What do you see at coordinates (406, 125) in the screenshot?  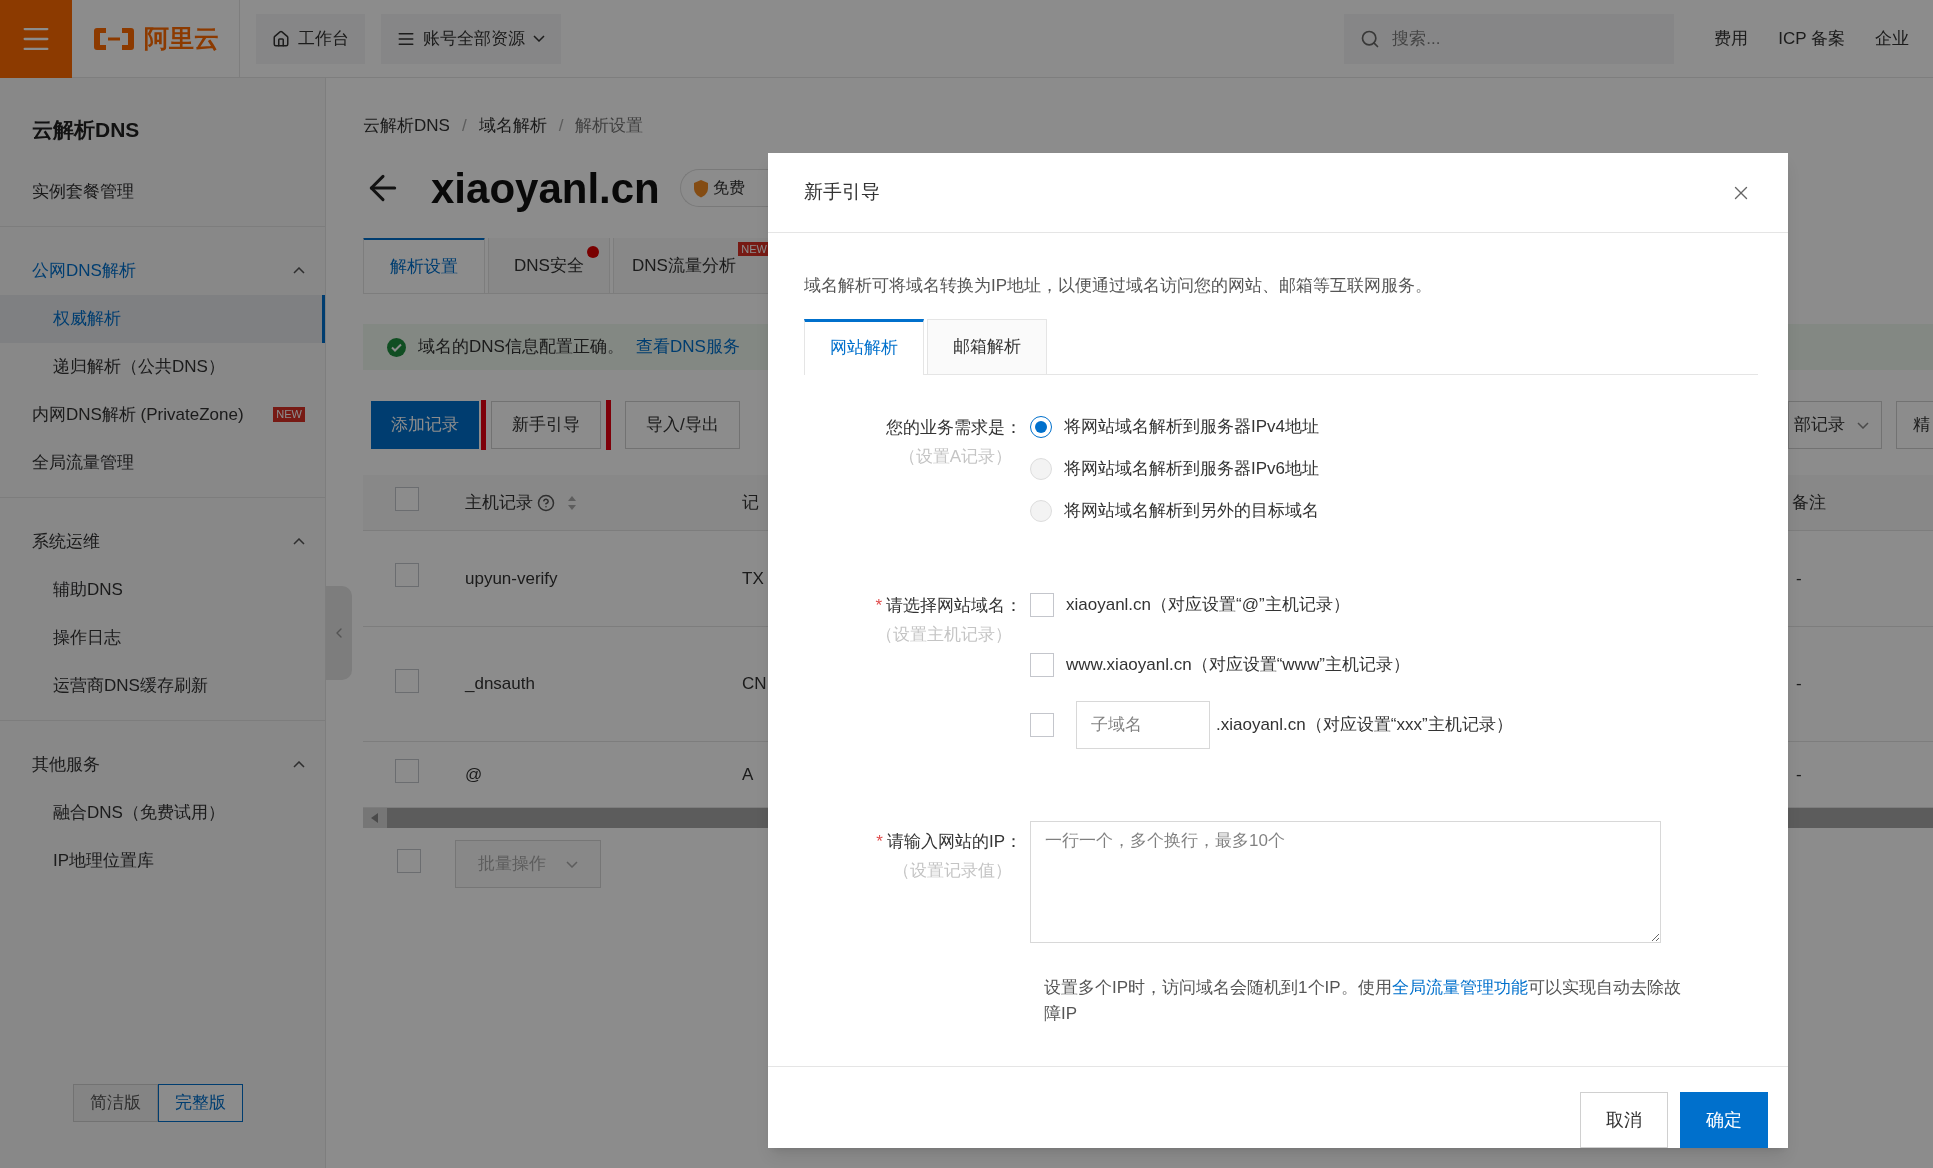 I see `breadcrumb-link: 云解析DNS` at bounding box center [406, 125].